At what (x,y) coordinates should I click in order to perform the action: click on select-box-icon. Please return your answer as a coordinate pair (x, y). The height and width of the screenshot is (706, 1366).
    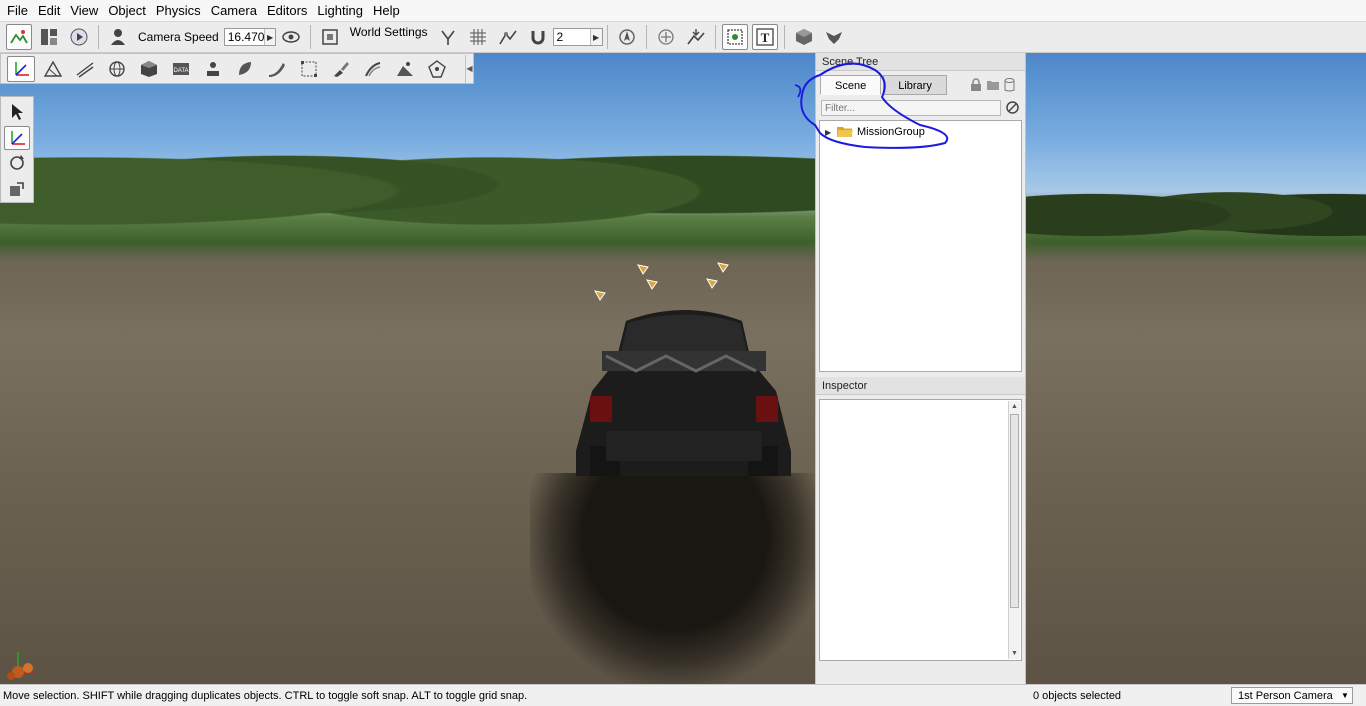
    Looking at the image, I should click on (734, 37).